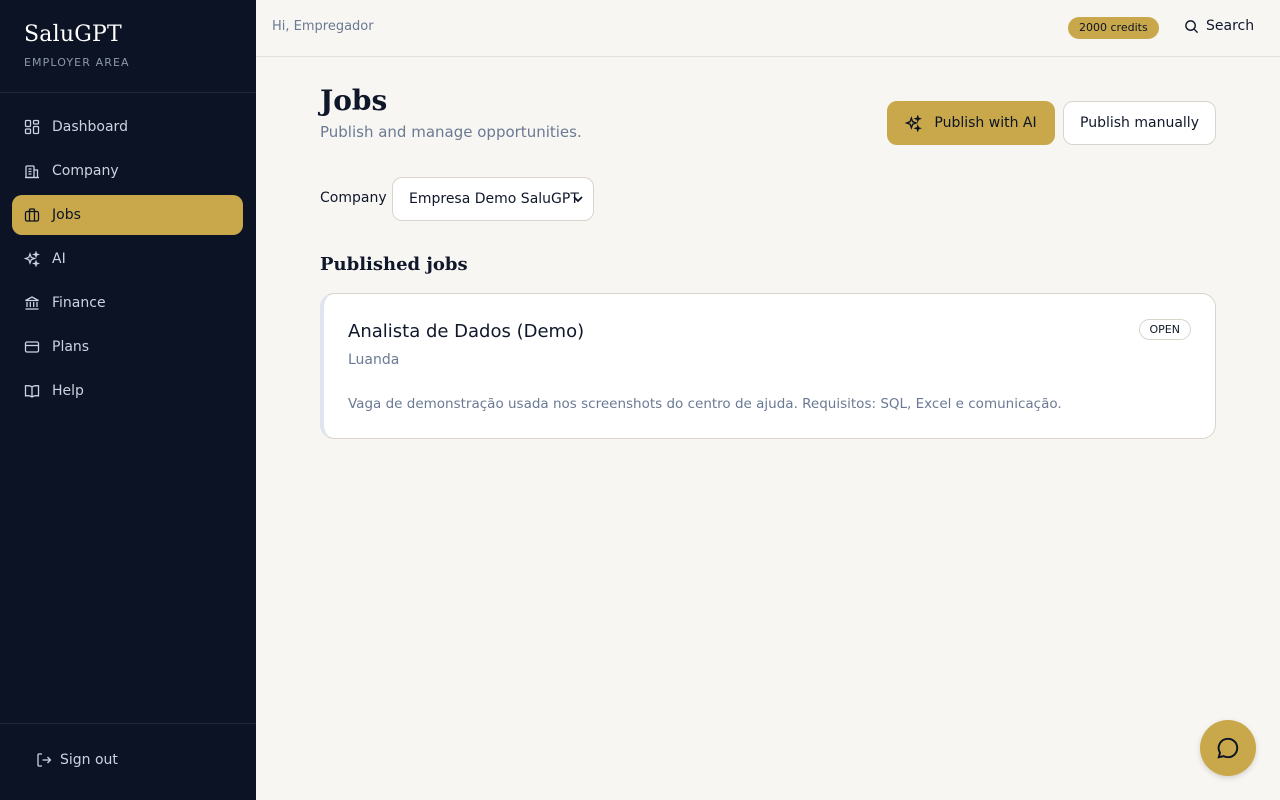  Describe the element at coordinates (1113, 28) in the screenshot. I see `credits-badge: 2000 credits` at that location.